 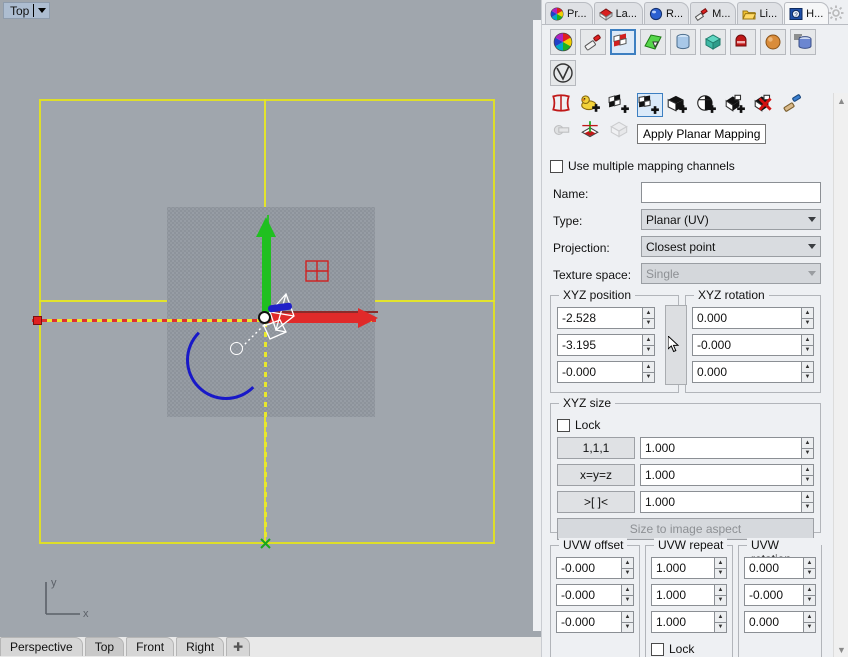 What do you see at coordinates (238, 646) in the screenshot?
I see `add-viewport-tab: ✚` at bounding box center [238, 646].